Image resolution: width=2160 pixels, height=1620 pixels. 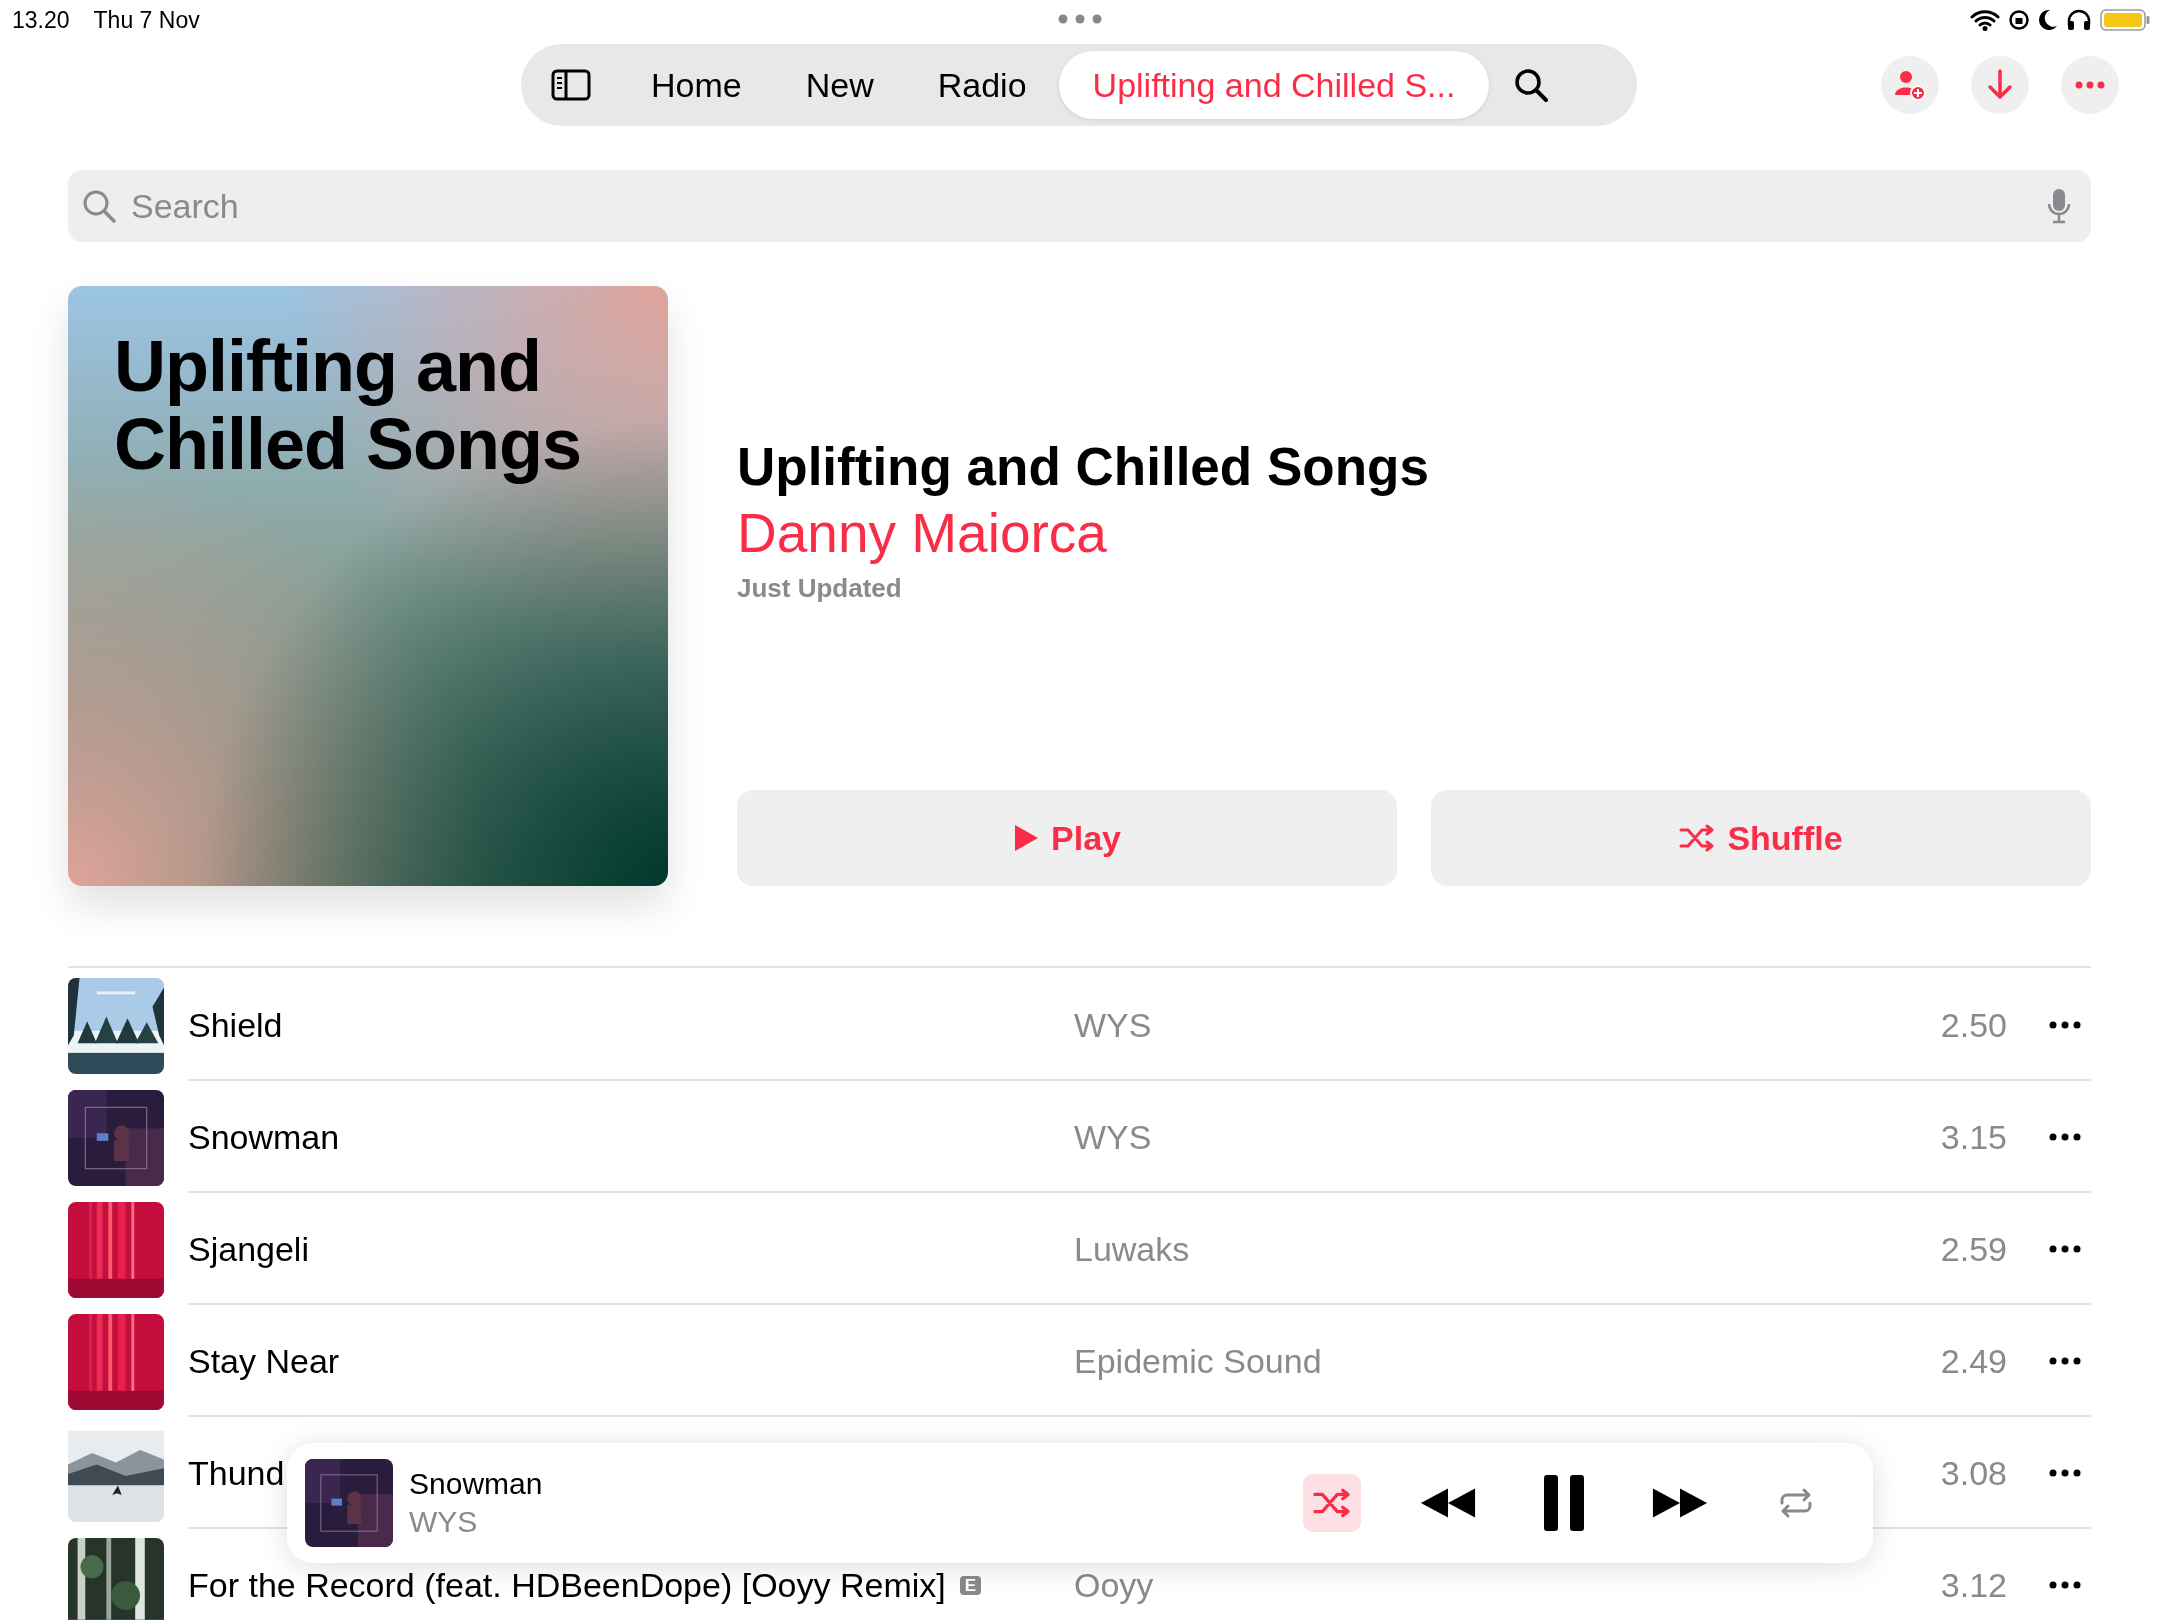 I want to click on track-artist: Epidemic Sound, so click(x=1198, y=1361).